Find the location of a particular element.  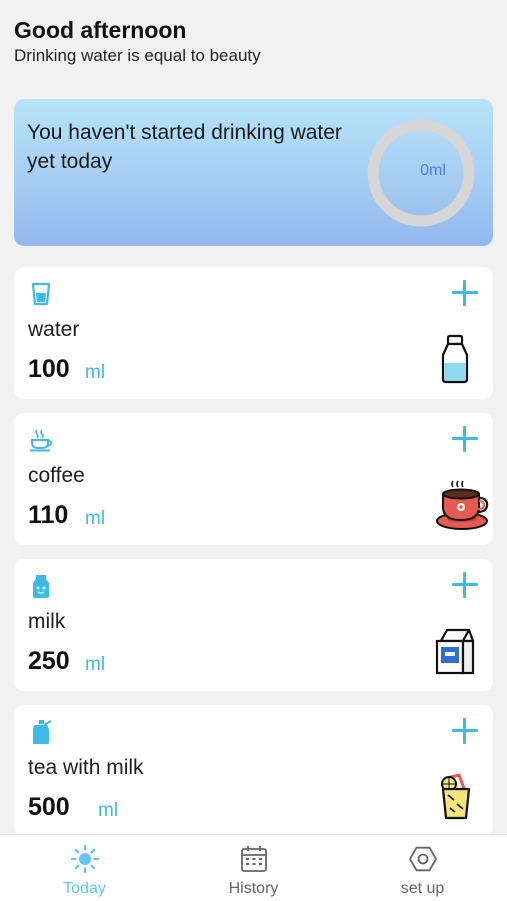

progress-ring-label: 0ml is located at coordinates (433, 170).